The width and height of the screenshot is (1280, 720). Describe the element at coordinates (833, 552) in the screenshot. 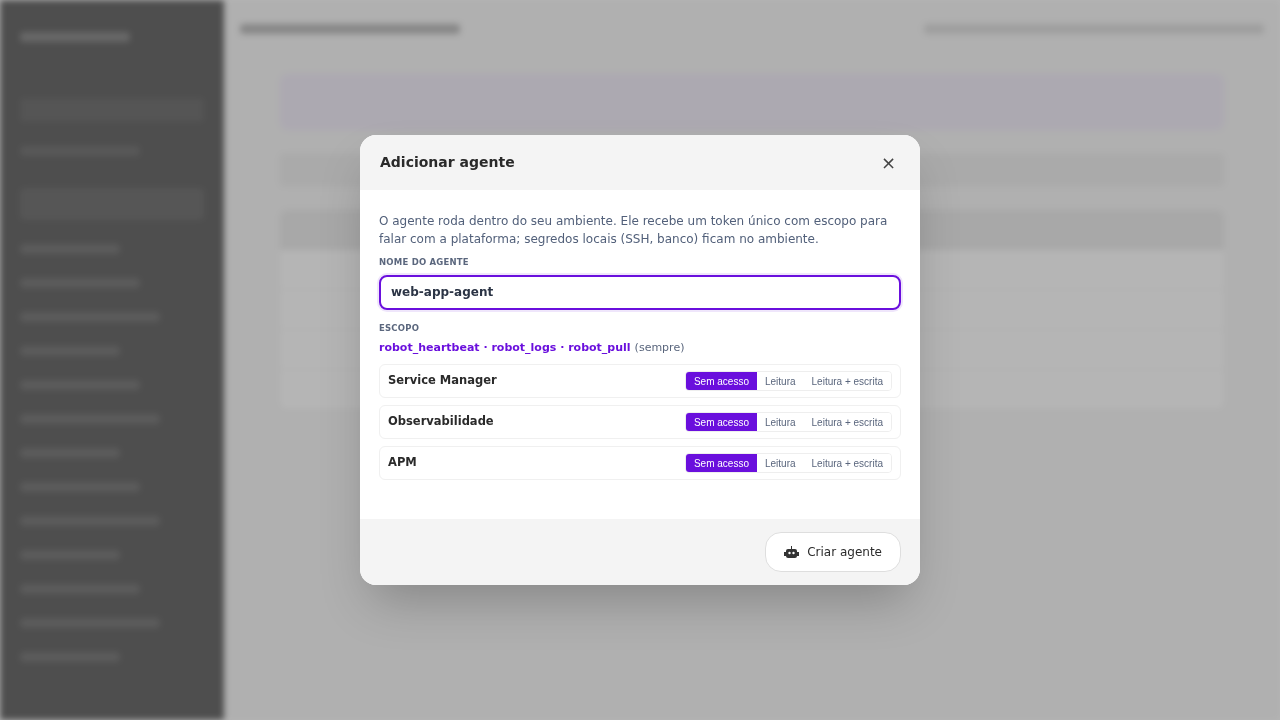

I see `create-agent-button: Criar agente` at that location.